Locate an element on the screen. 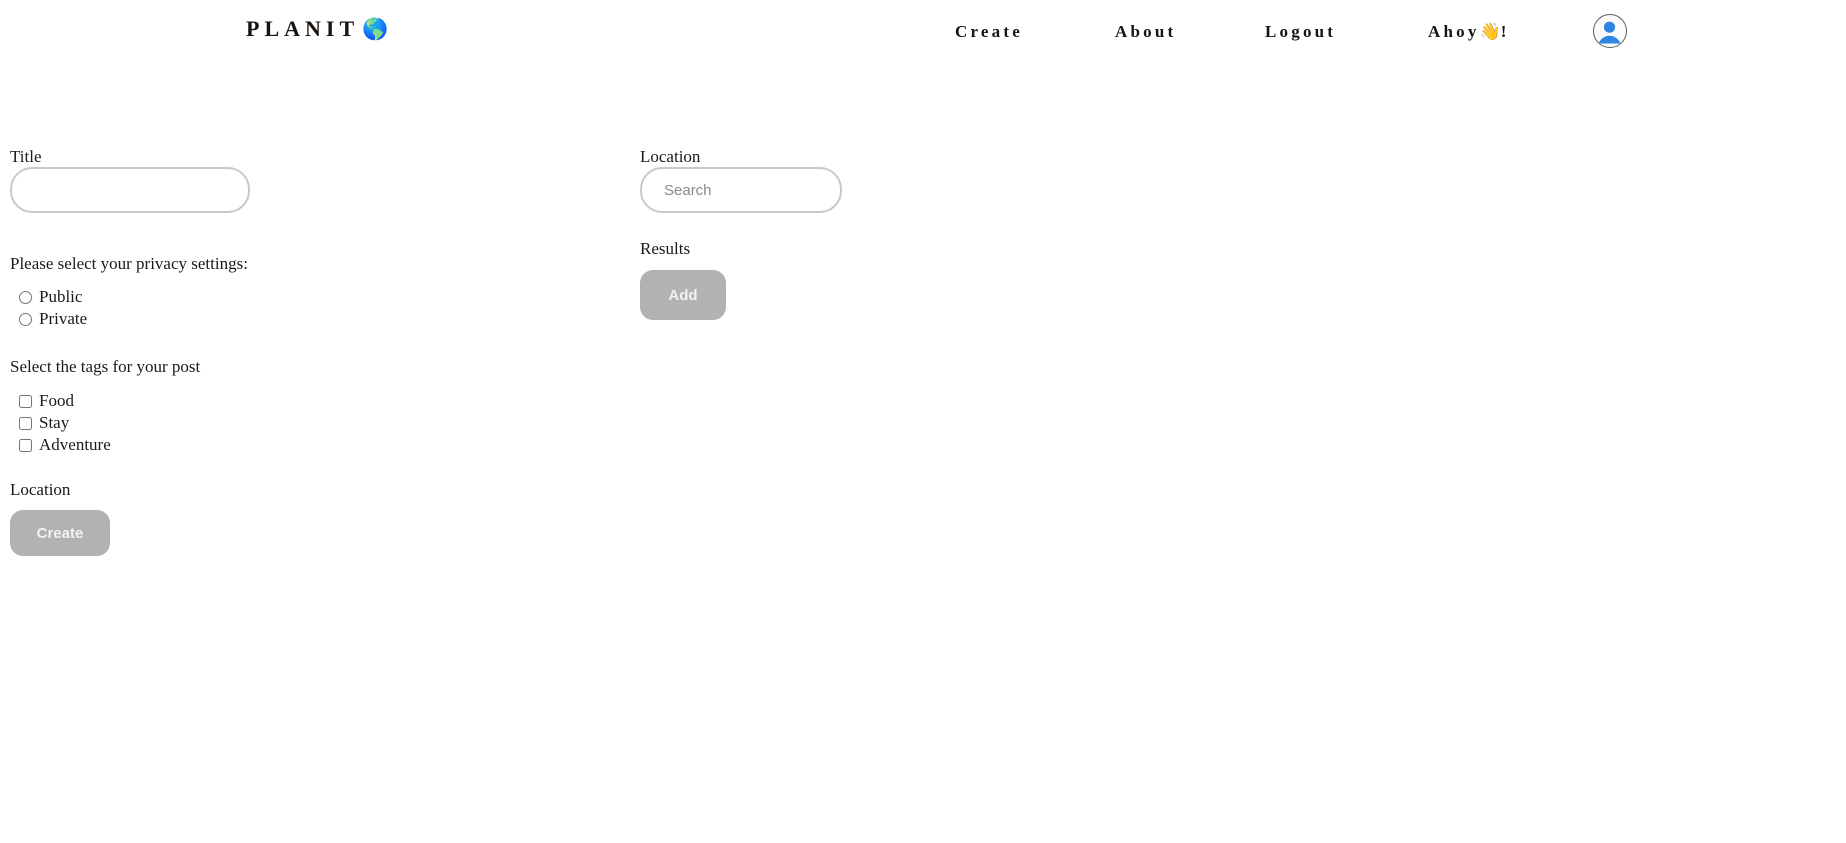 The width and height of the screenshot is (1846, 843). privacy-option-public-label: Public is located at coordinates (60, 297).